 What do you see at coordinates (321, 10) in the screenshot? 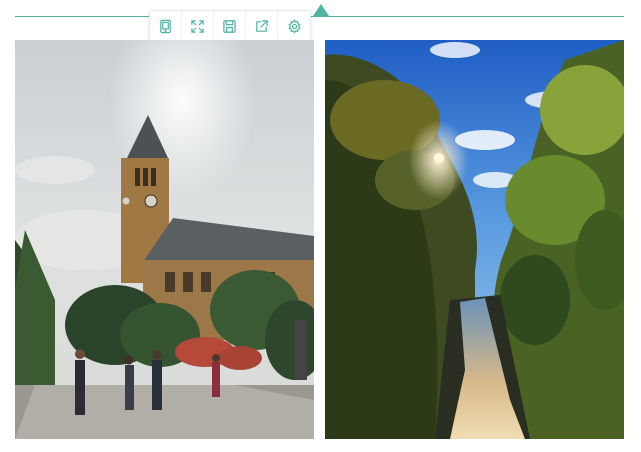
I see `insert-caret-marker` at bounding box center [321, 10].